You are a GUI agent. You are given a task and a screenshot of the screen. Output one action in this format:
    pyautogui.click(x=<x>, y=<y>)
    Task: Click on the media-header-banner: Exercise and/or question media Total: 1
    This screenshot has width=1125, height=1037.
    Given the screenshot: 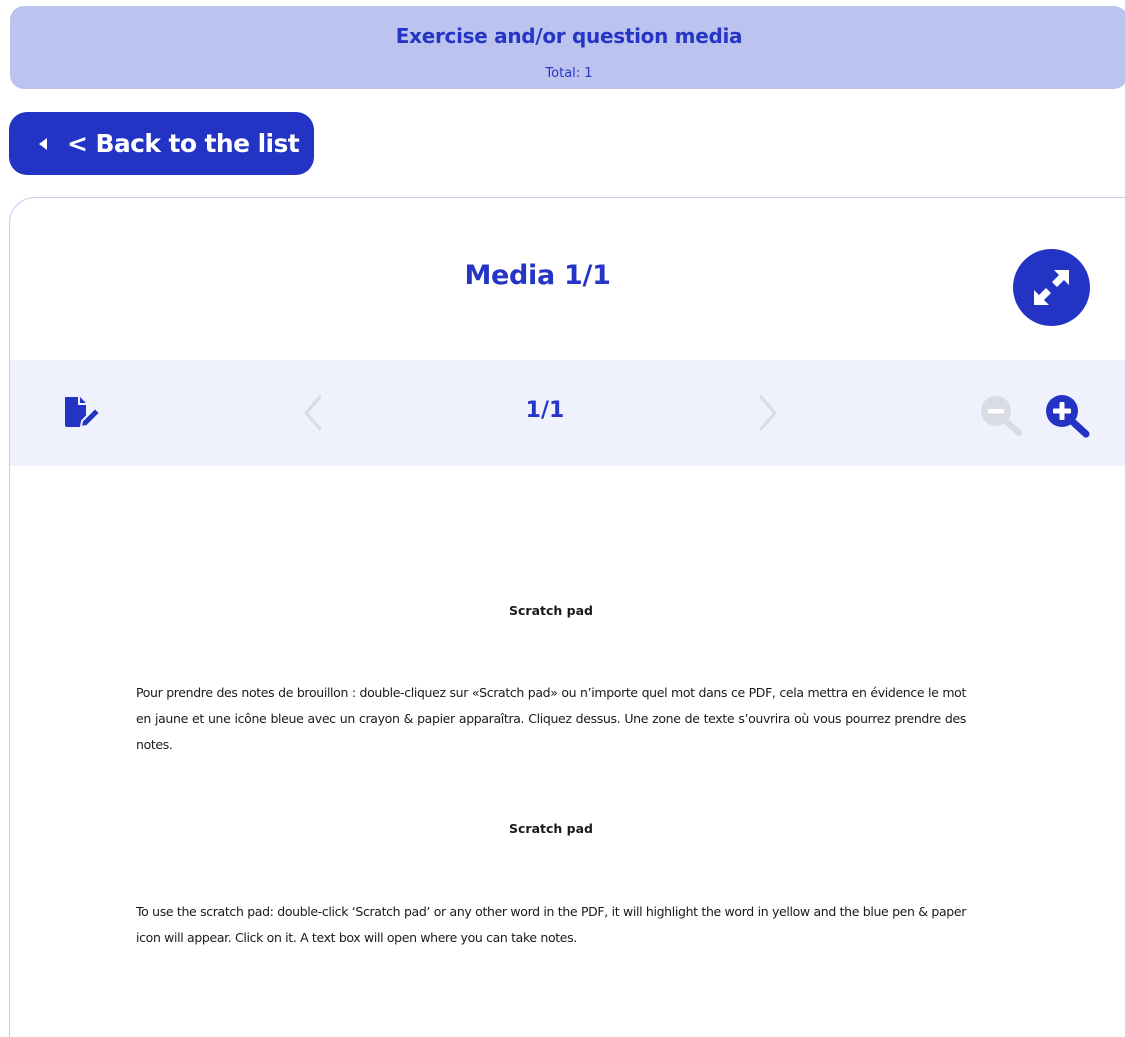 What is the action you would take?
    pyautogui.click(x=567, y=47)
    